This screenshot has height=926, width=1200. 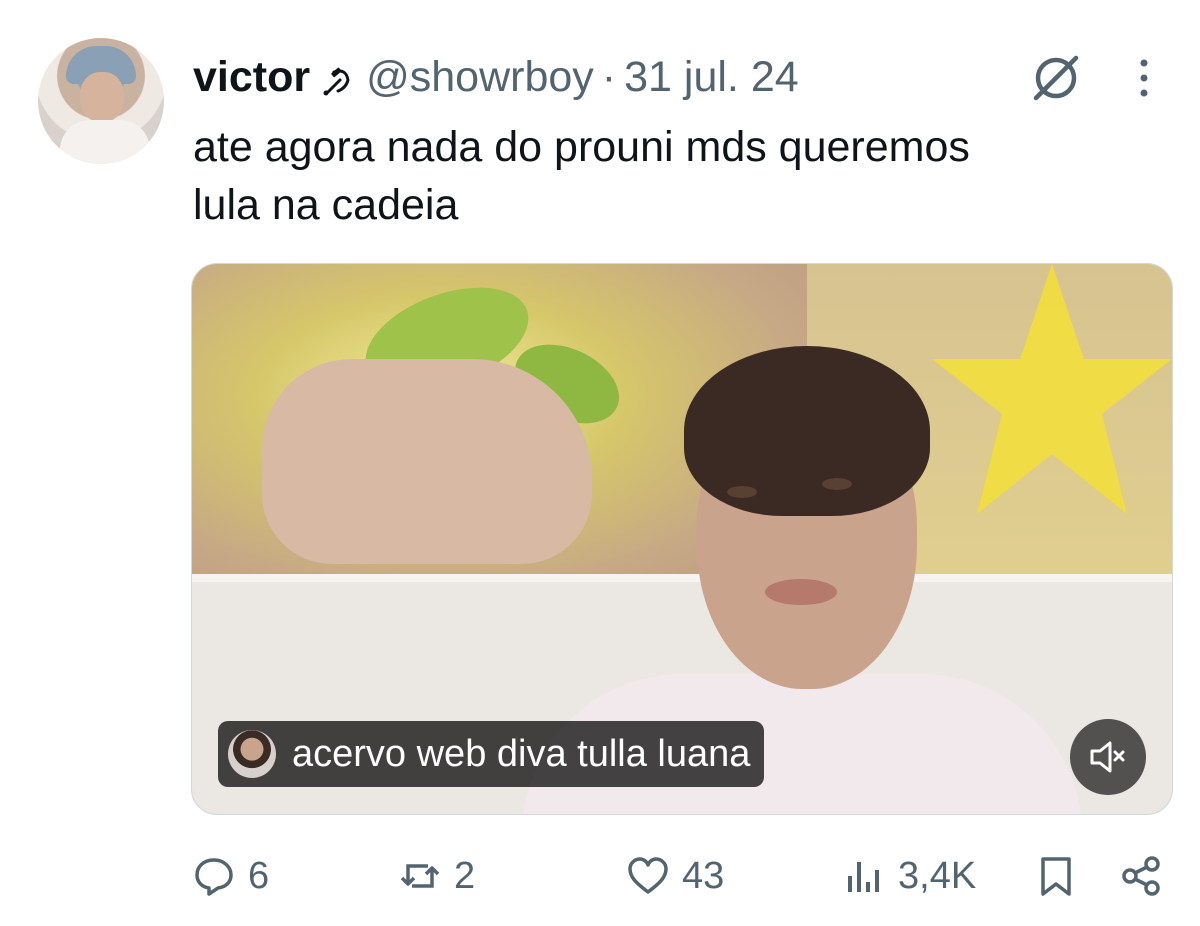 I want to click on like-count: 43, so click(x=703, y=875).